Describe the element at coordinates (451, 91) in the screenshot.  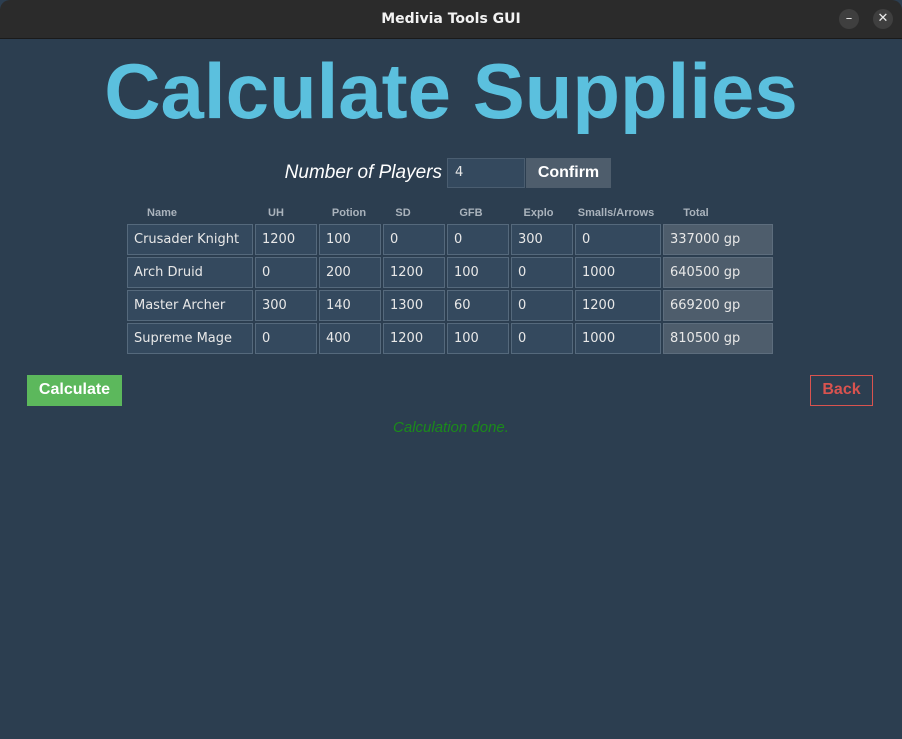
I see `page-title: Calculate Supplies` at that location.